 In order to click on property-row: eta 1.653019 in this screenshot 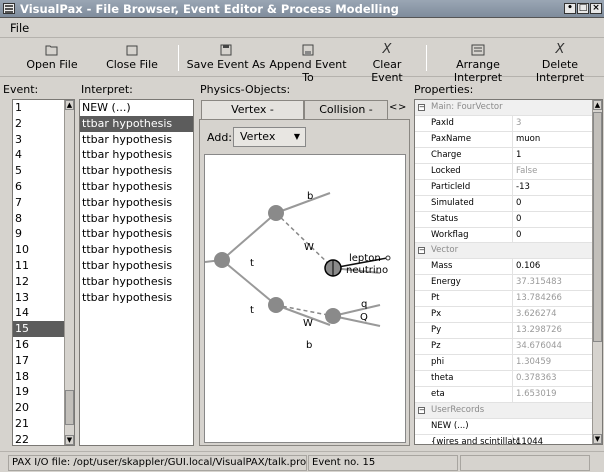, I will do `click(508, 394)`.